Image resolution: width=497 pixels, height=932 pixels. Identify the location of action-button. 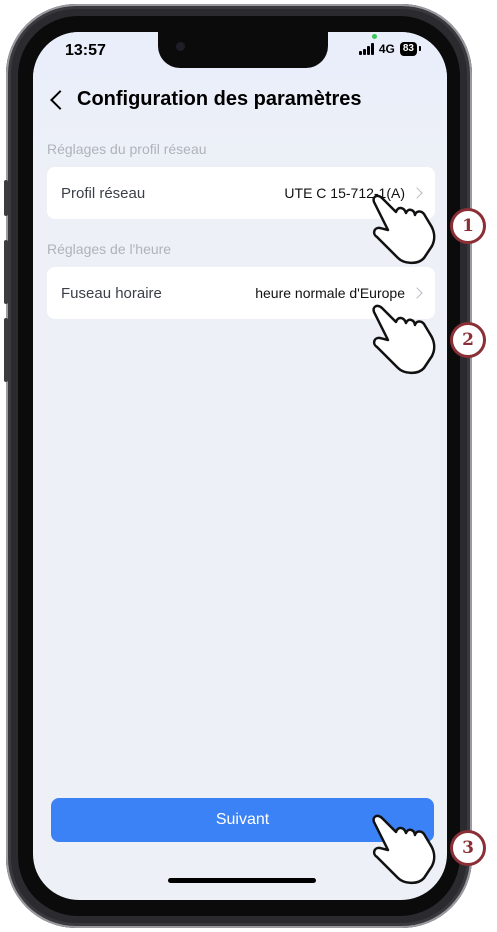
(6, 198).